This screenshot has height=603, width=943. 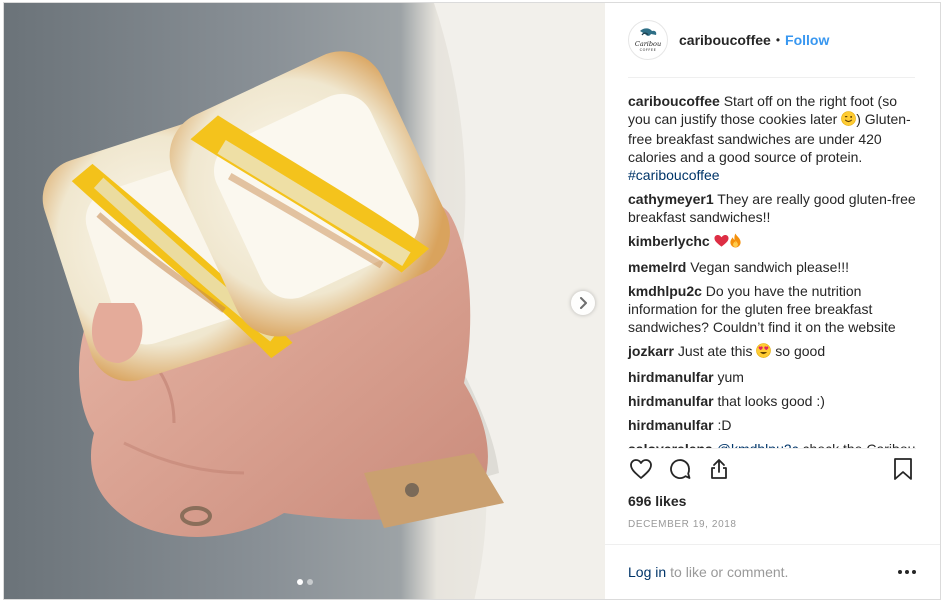 What do you see at coordinates (849, 120) in the screenshot?
I see `winking-face-emoji` at bounding box center [849, 120].